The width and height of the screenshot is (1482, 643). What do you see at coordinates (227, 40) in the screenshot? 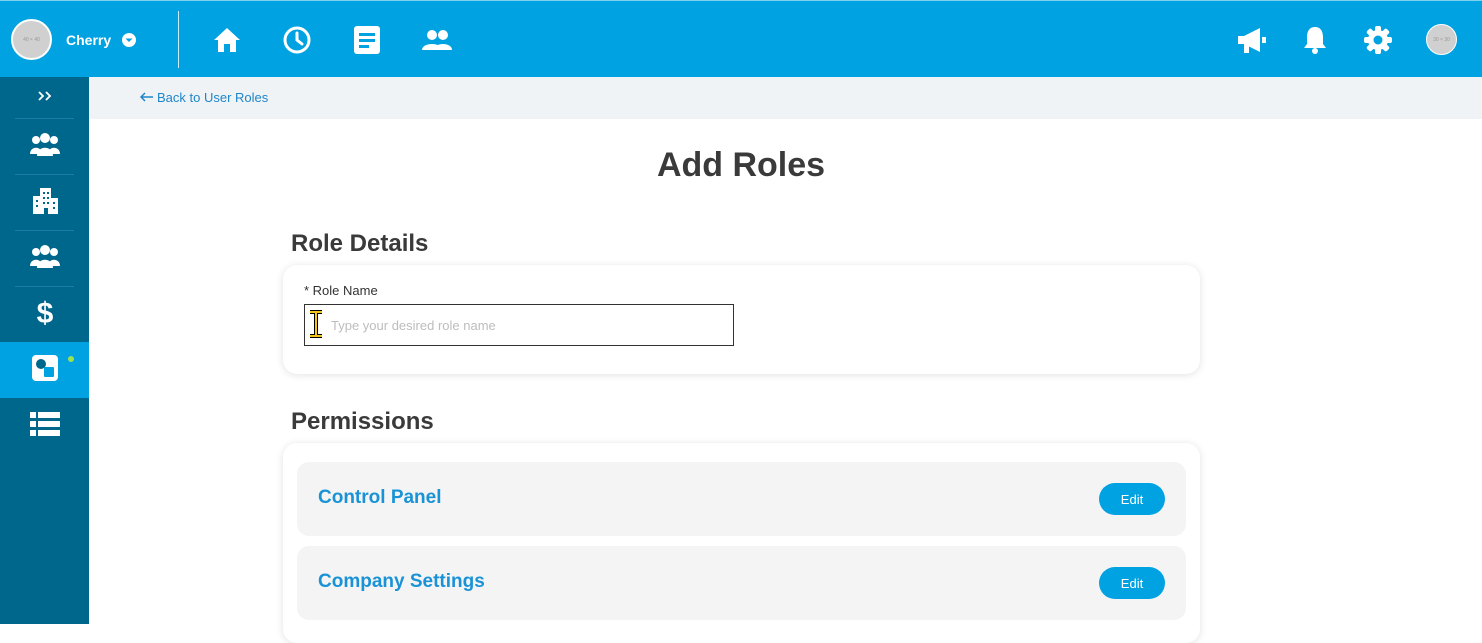
I see `home-icon` at bounding box center [227, 40].